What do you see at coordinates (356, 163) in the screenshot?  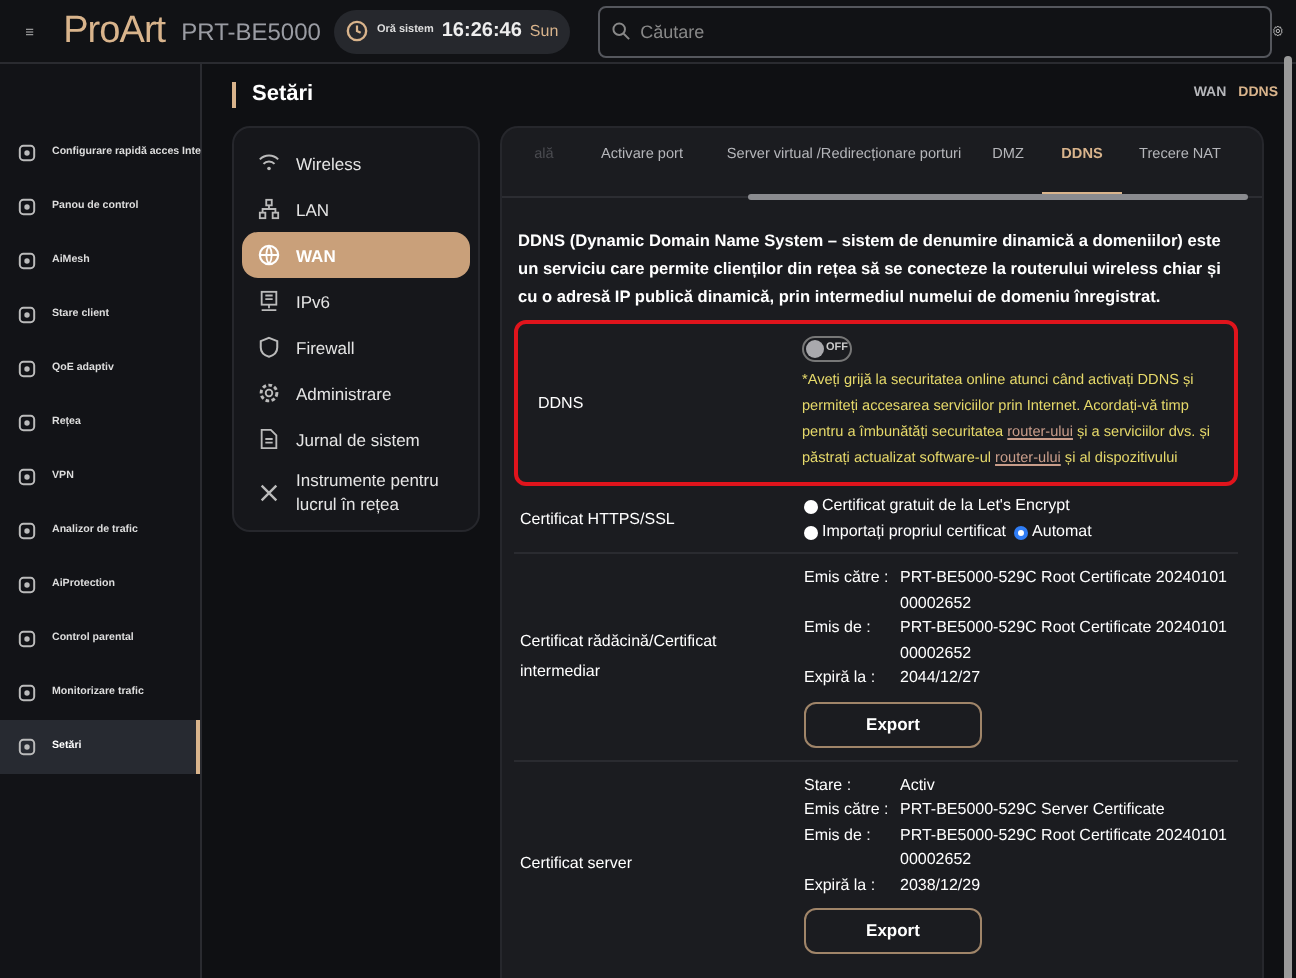 I see `settings-nav-item: Wireless` at bounding box center [356, 163].